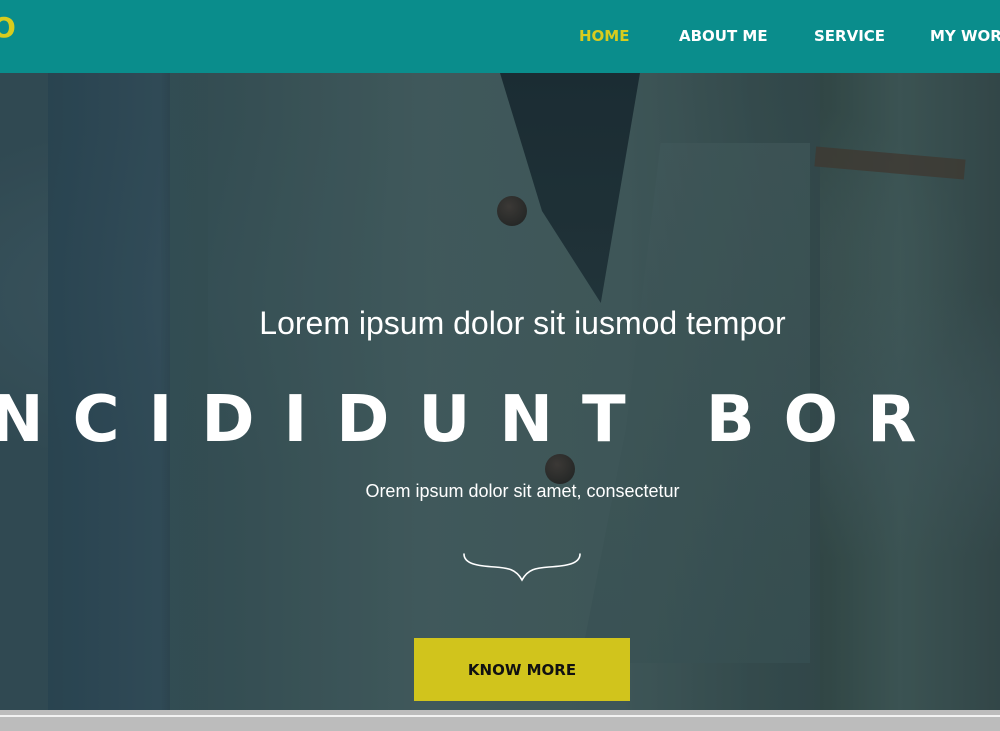 The height and width of the screenshot is (731, 1000). Describe the element at coordinates (604, 36) in the screenshot. I see `nav-link-home: HOME` at that location.